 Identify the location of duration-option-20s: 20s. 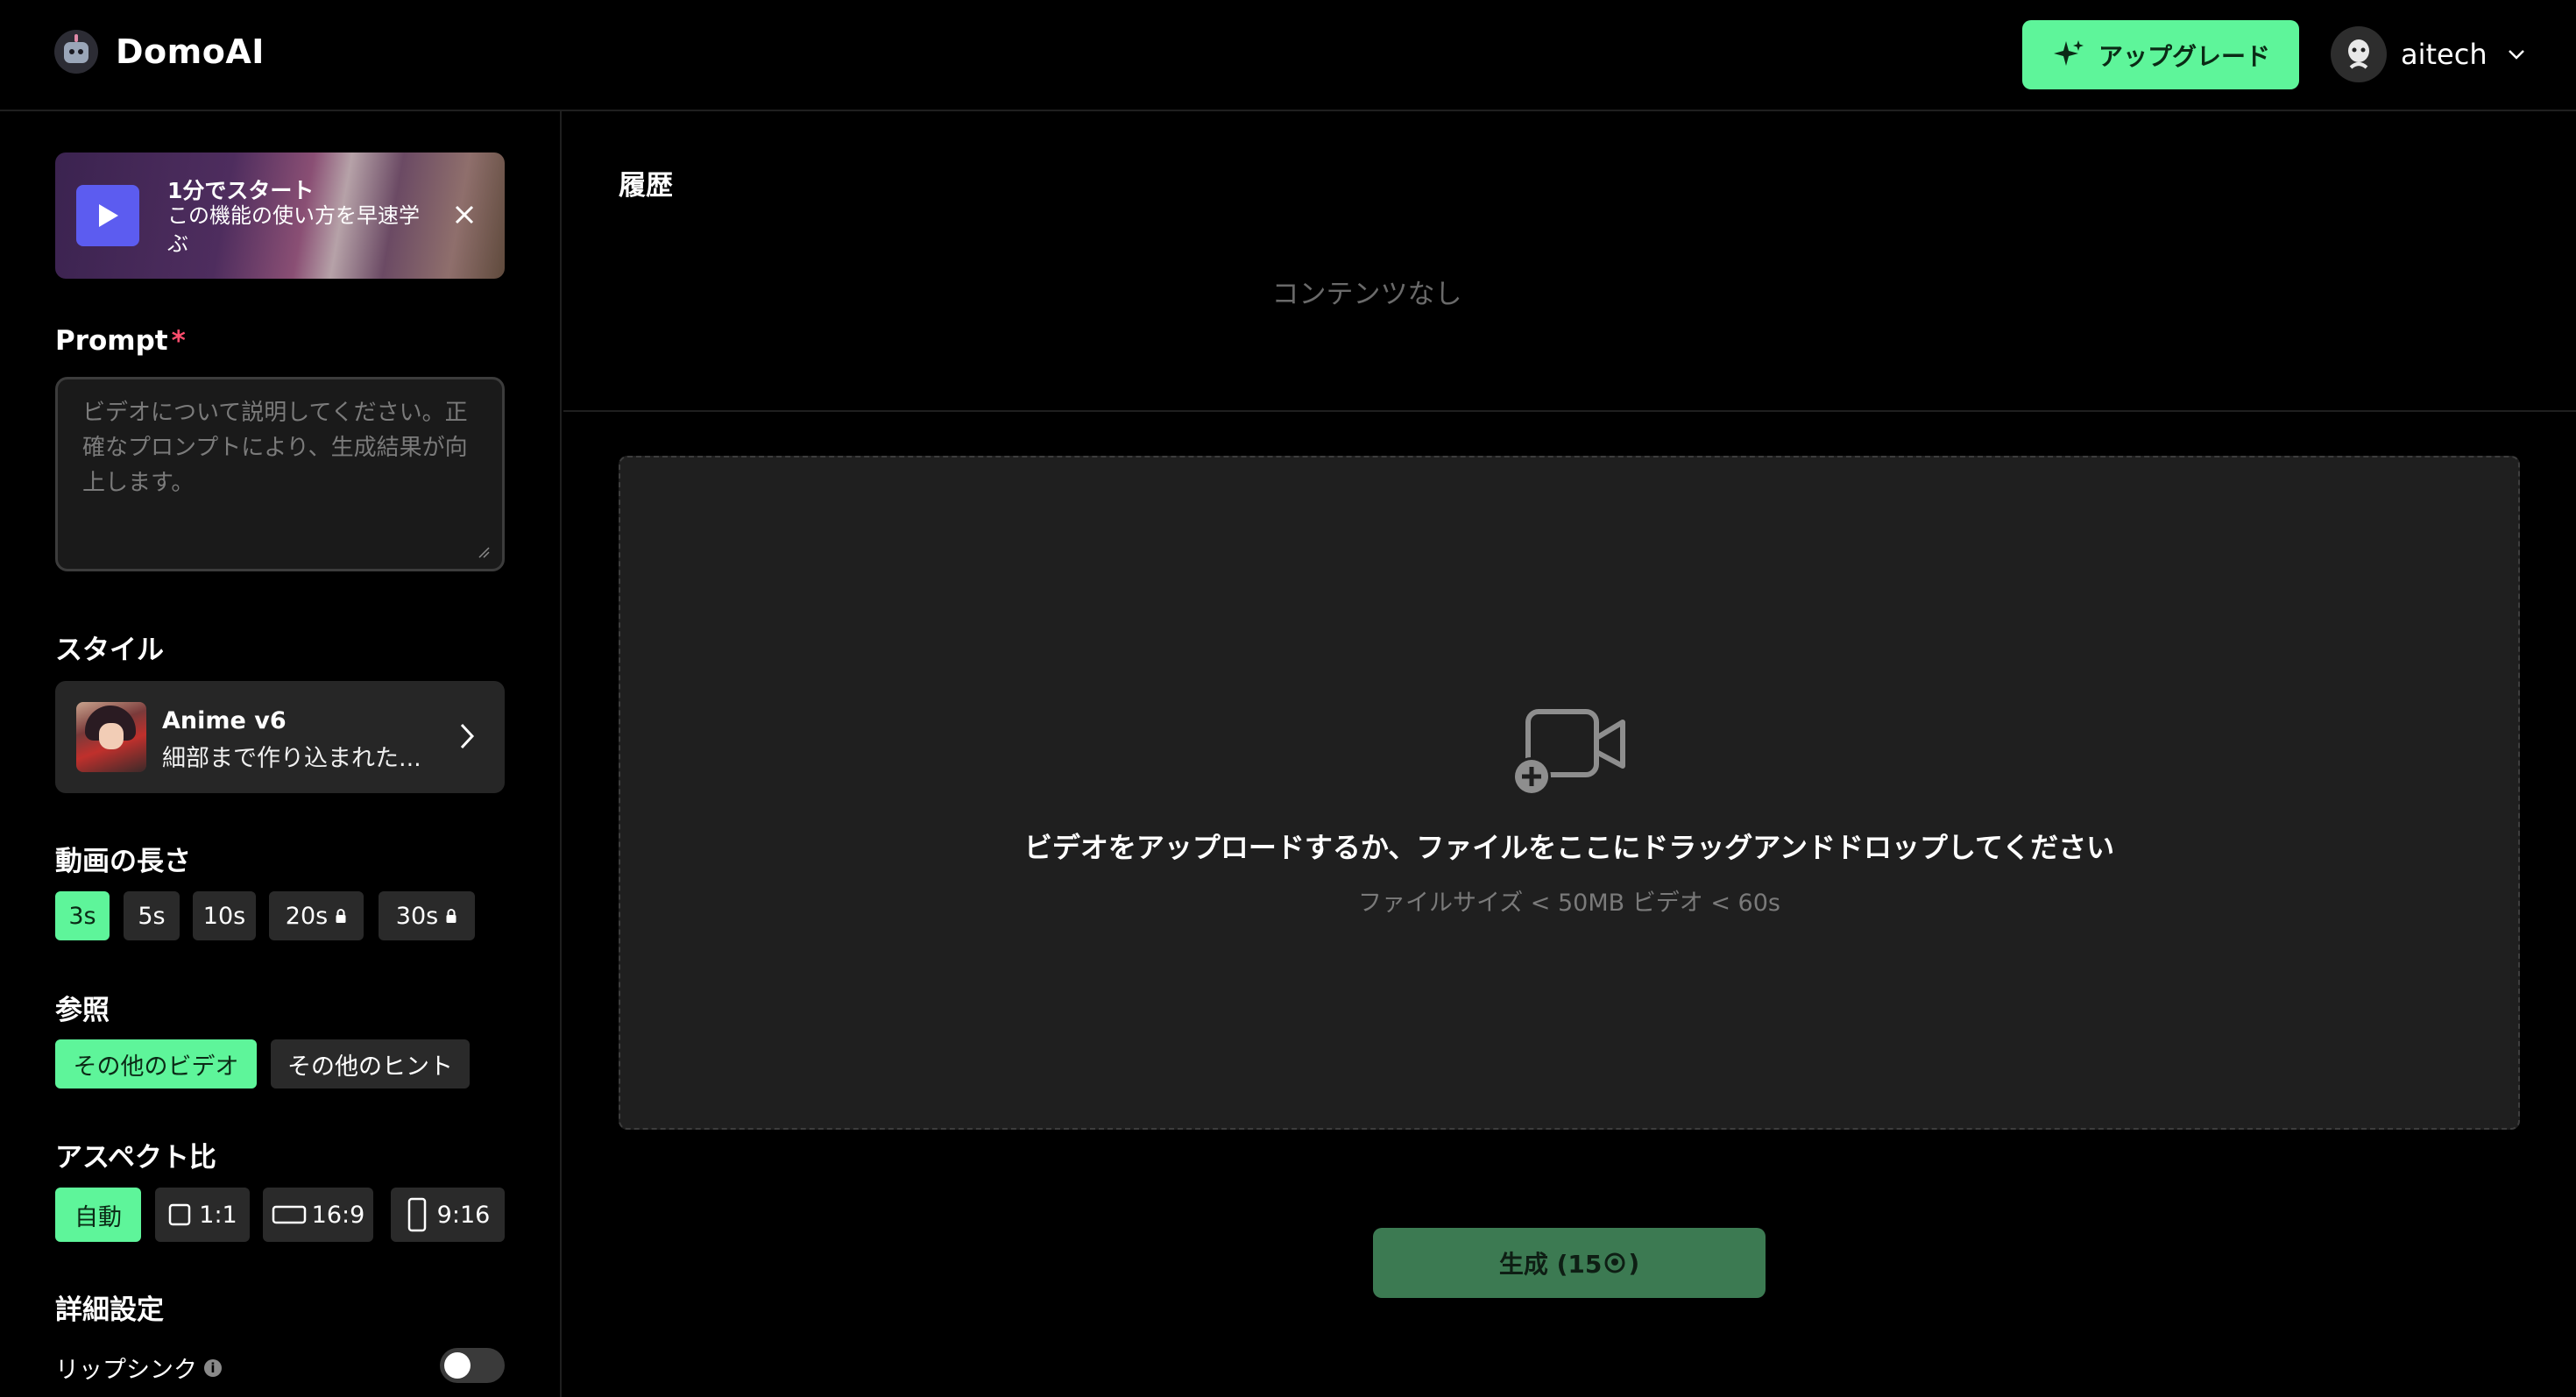
(316, 915).